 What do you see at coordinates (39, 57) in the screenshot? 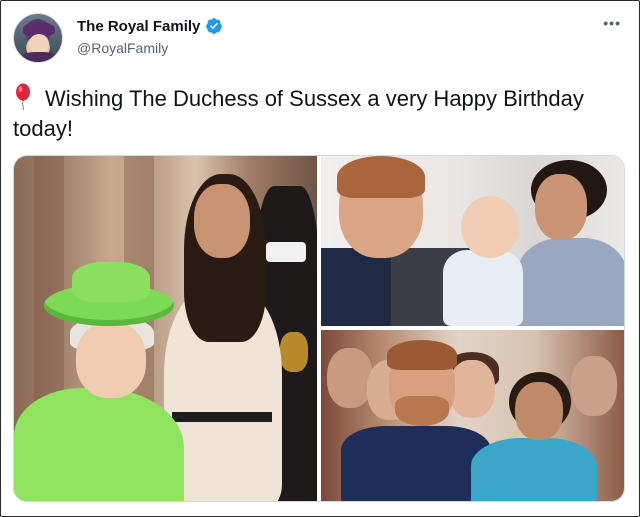
I see `avatar-coat` at bounding box center [39, 57].